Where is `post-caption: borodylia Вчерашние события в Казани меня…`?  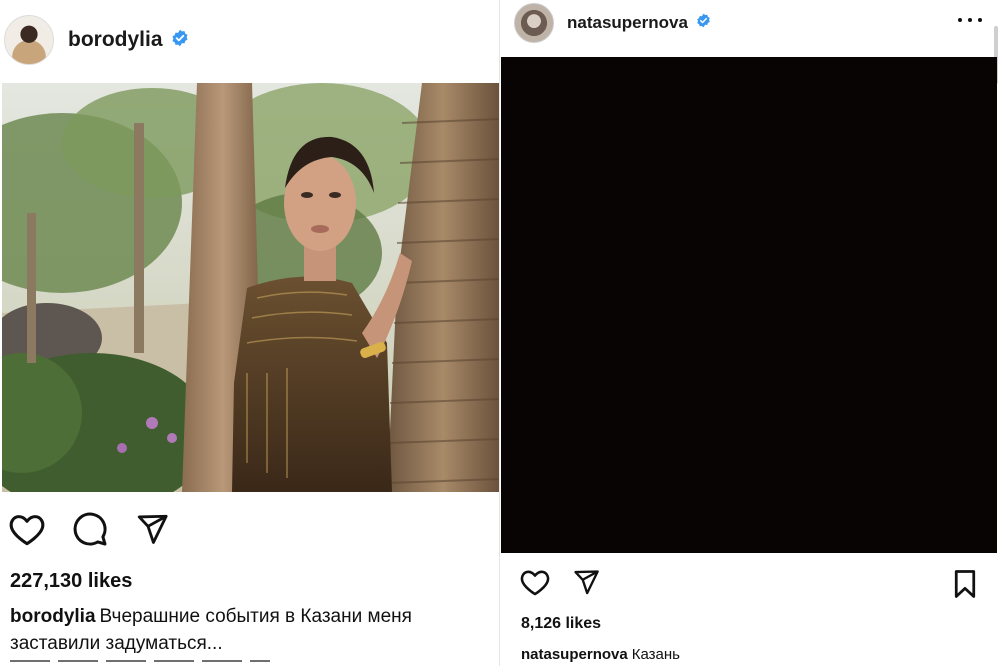 post-caption: borodylia Вчерашние события в Казани меня… is located at coordinates (252, 630).